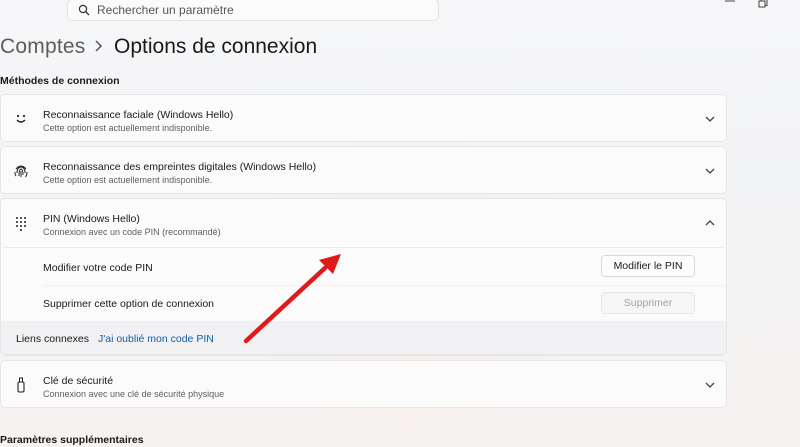 This screenshot has height=447, width=800. What do you see at coordinates (60, 81) in the screenshot?
I see `section-heading-methods: Méthodes de connexion` at bounding box center [60, 81].